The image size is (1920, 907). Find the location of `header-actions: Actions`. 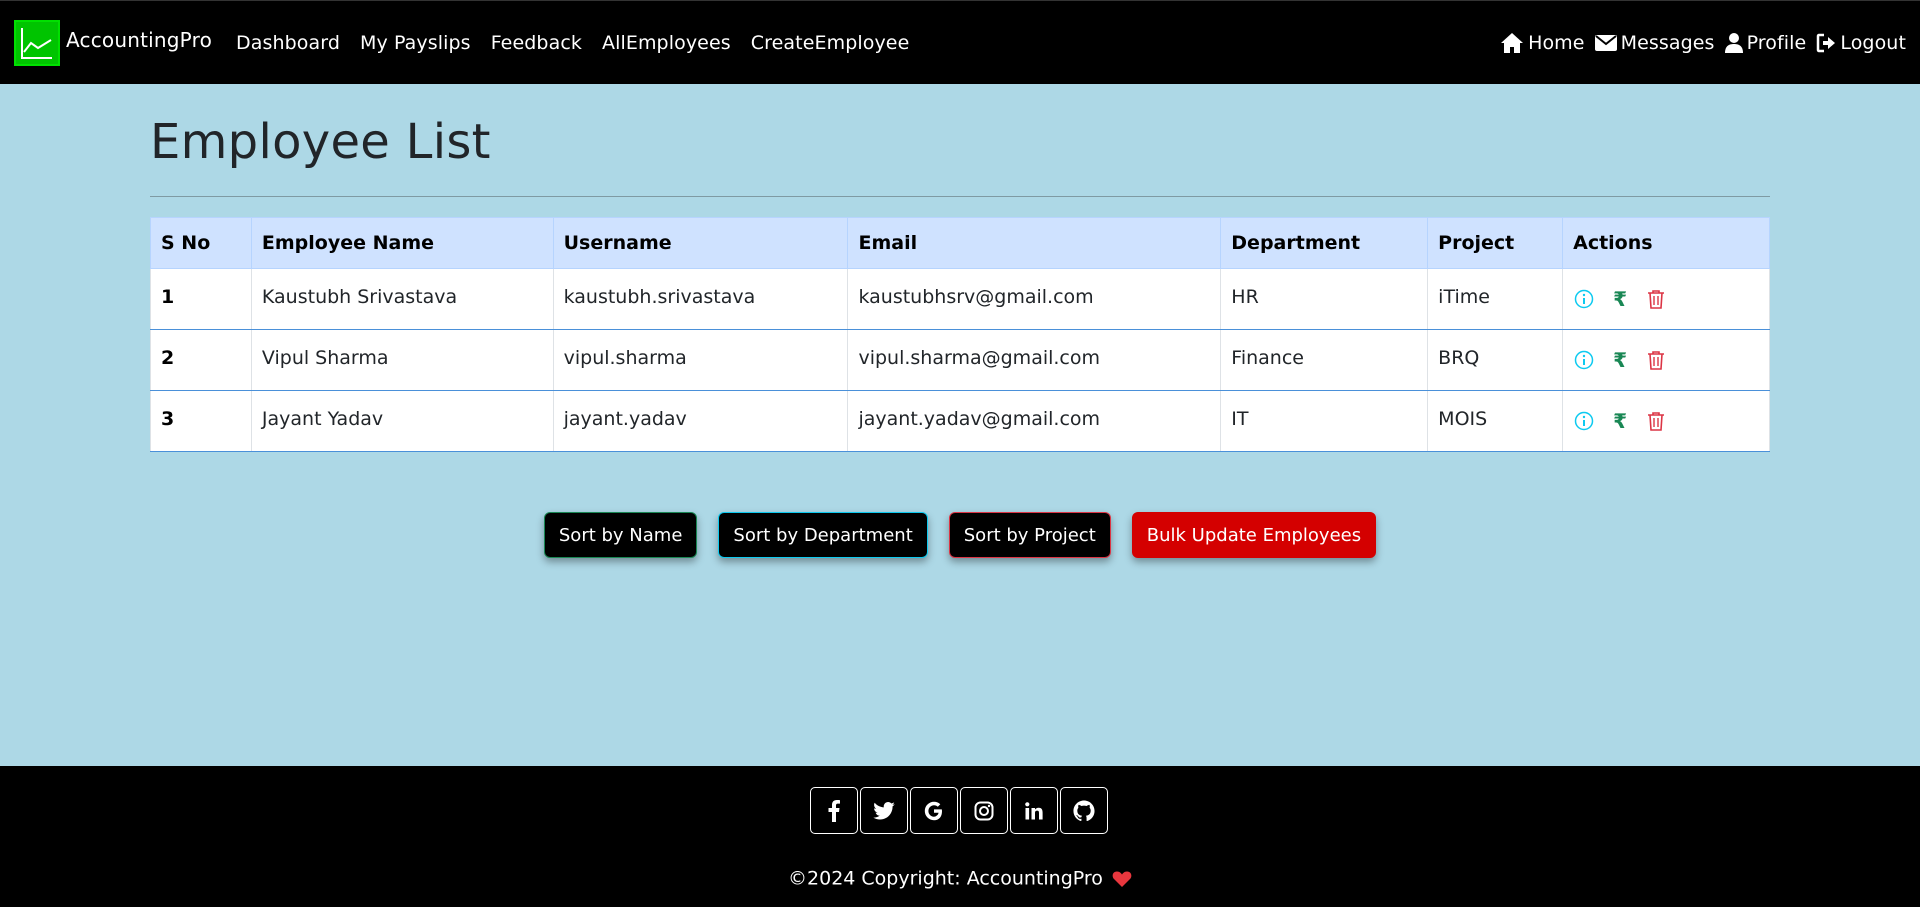

header-actions: Actions is located at coordinates (1666, 243).